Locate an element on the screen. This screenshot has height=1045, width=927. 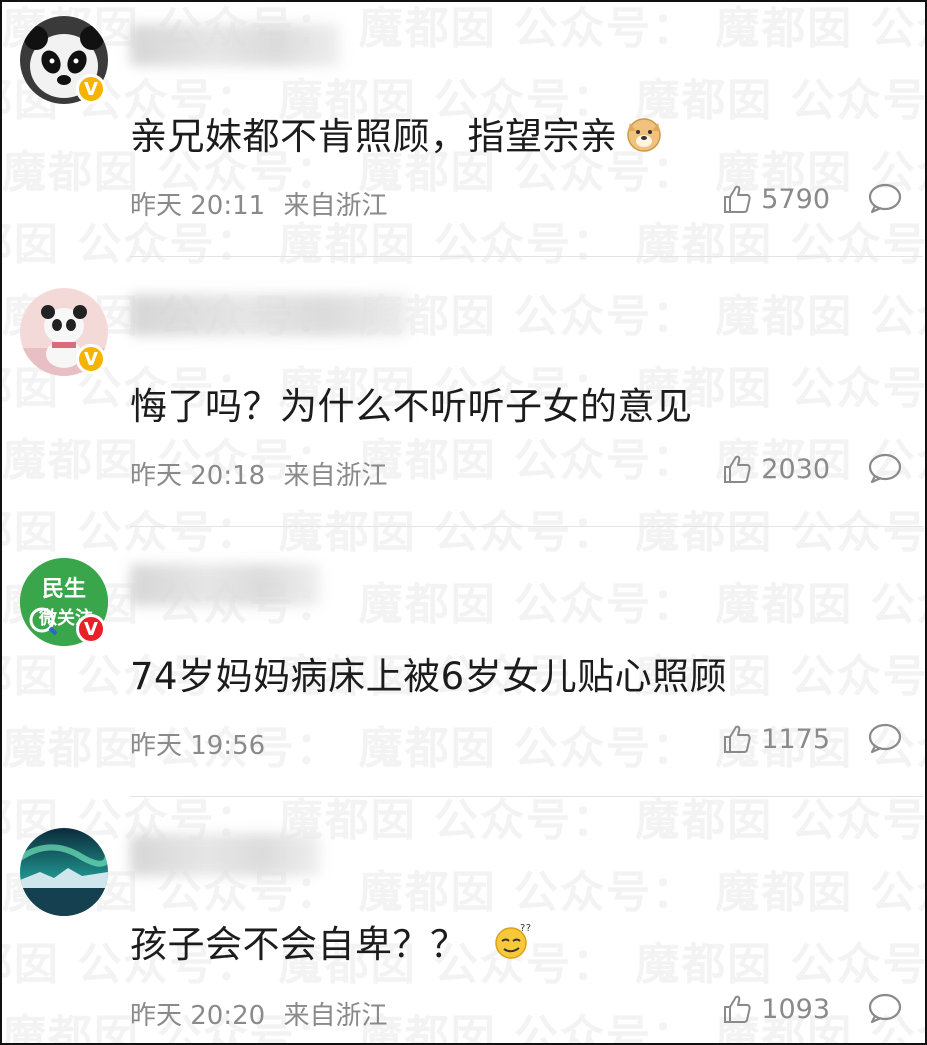
like-count: 5790 is located at coordinates (795, 199).